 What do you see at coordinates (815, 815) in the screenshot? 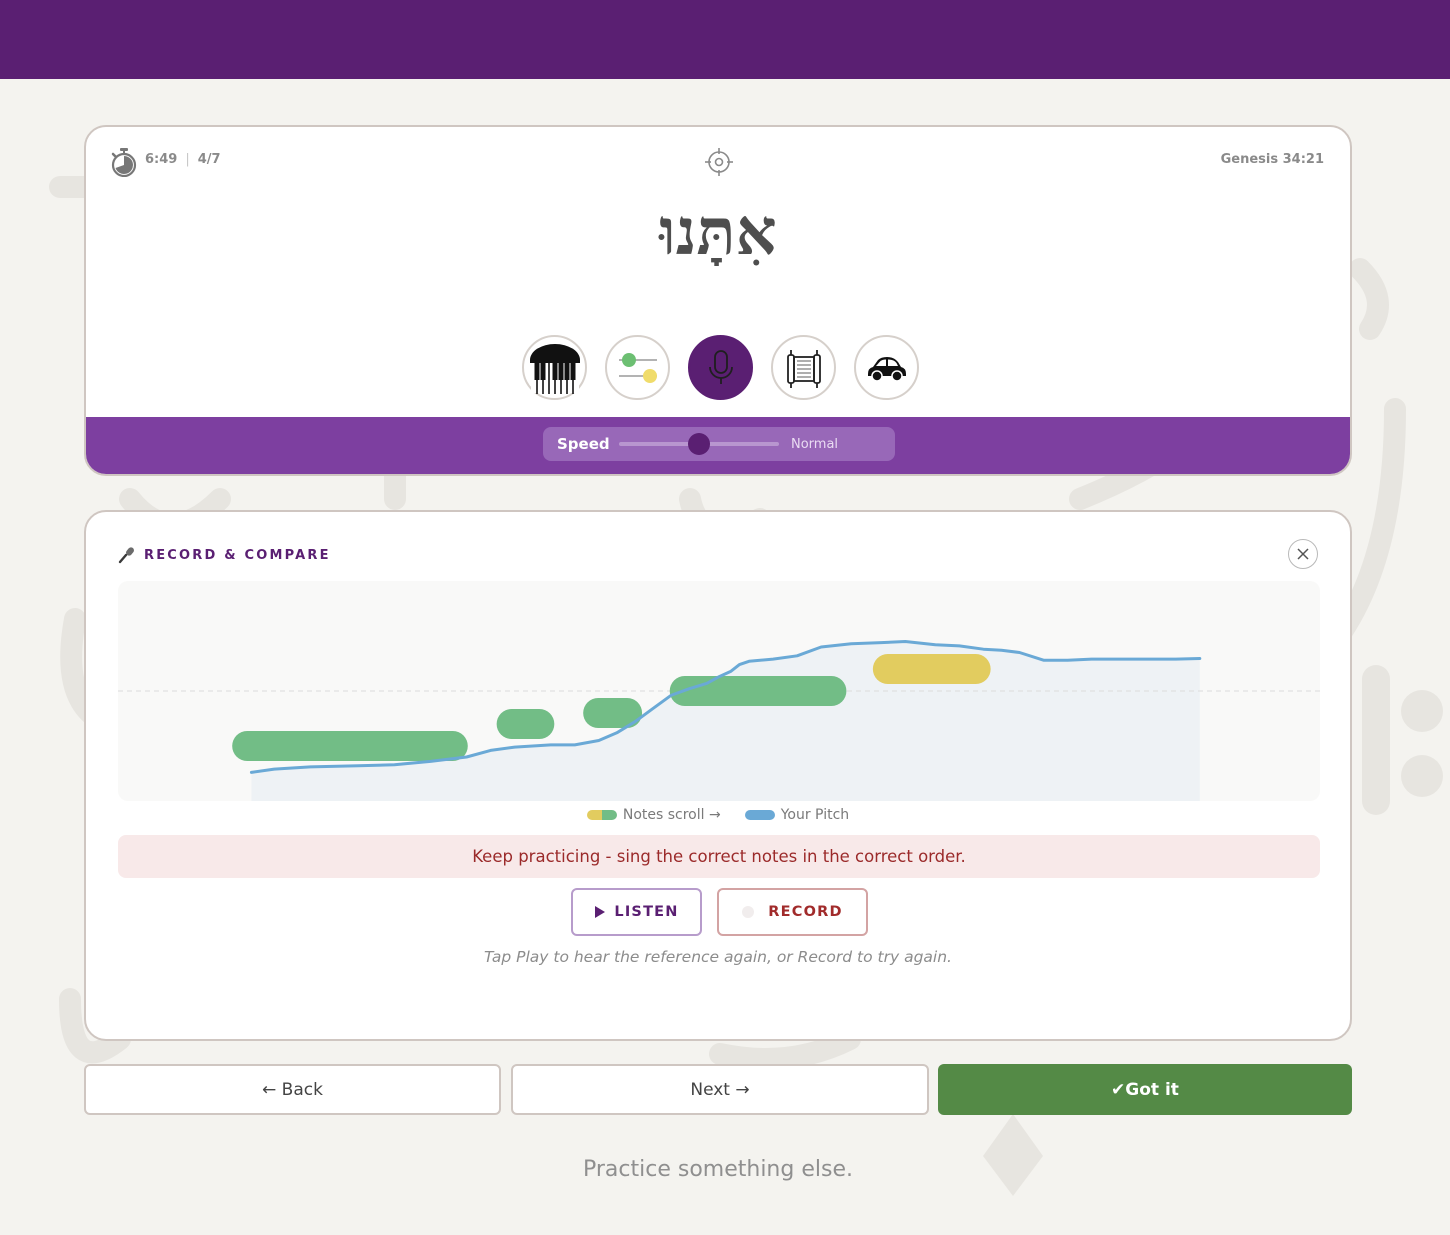
I see `legend-pitch-label: Your Pitch` at bounding box center [815, 815].